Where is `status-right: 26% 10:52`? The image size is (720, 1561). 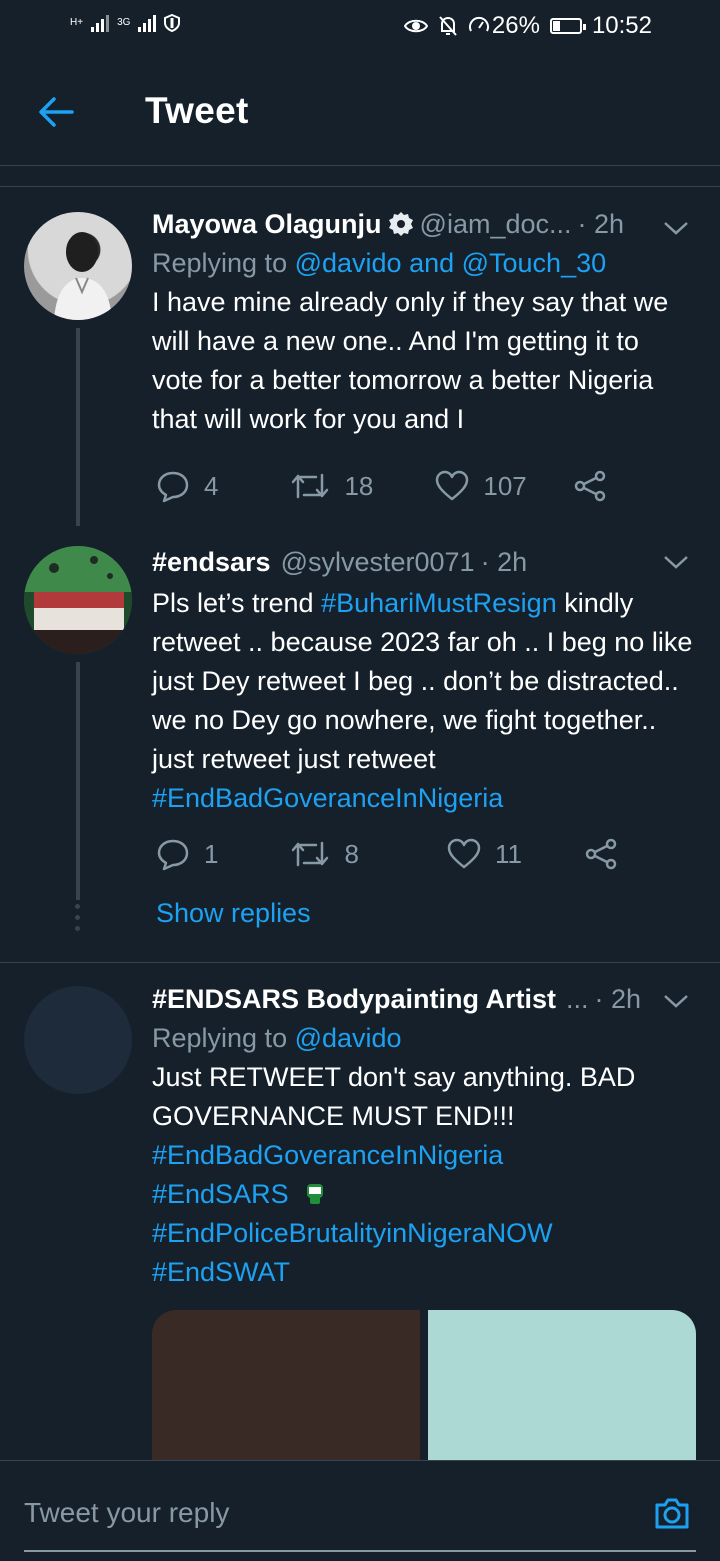 status-right: 26% 10:52 is located at coordinates (527, 26).